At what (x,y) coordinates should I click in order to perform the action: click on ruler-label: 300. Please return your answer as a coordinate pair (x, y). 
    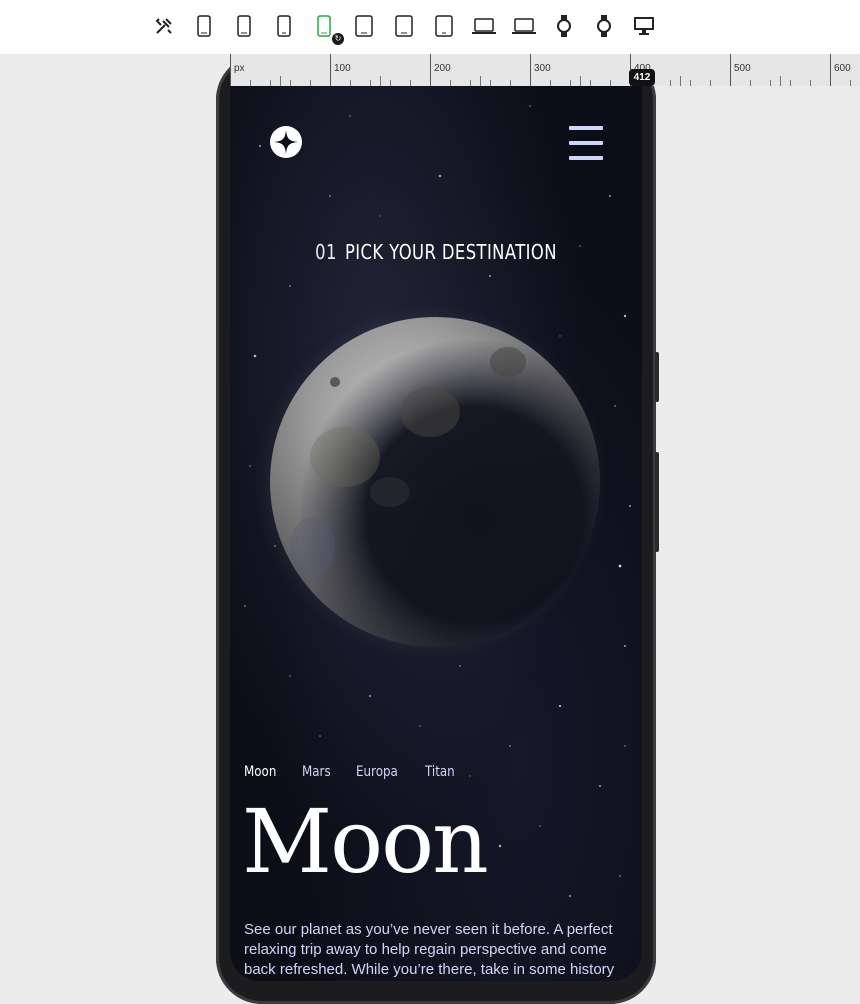
    Looking at the image, I should click on (542, 68).